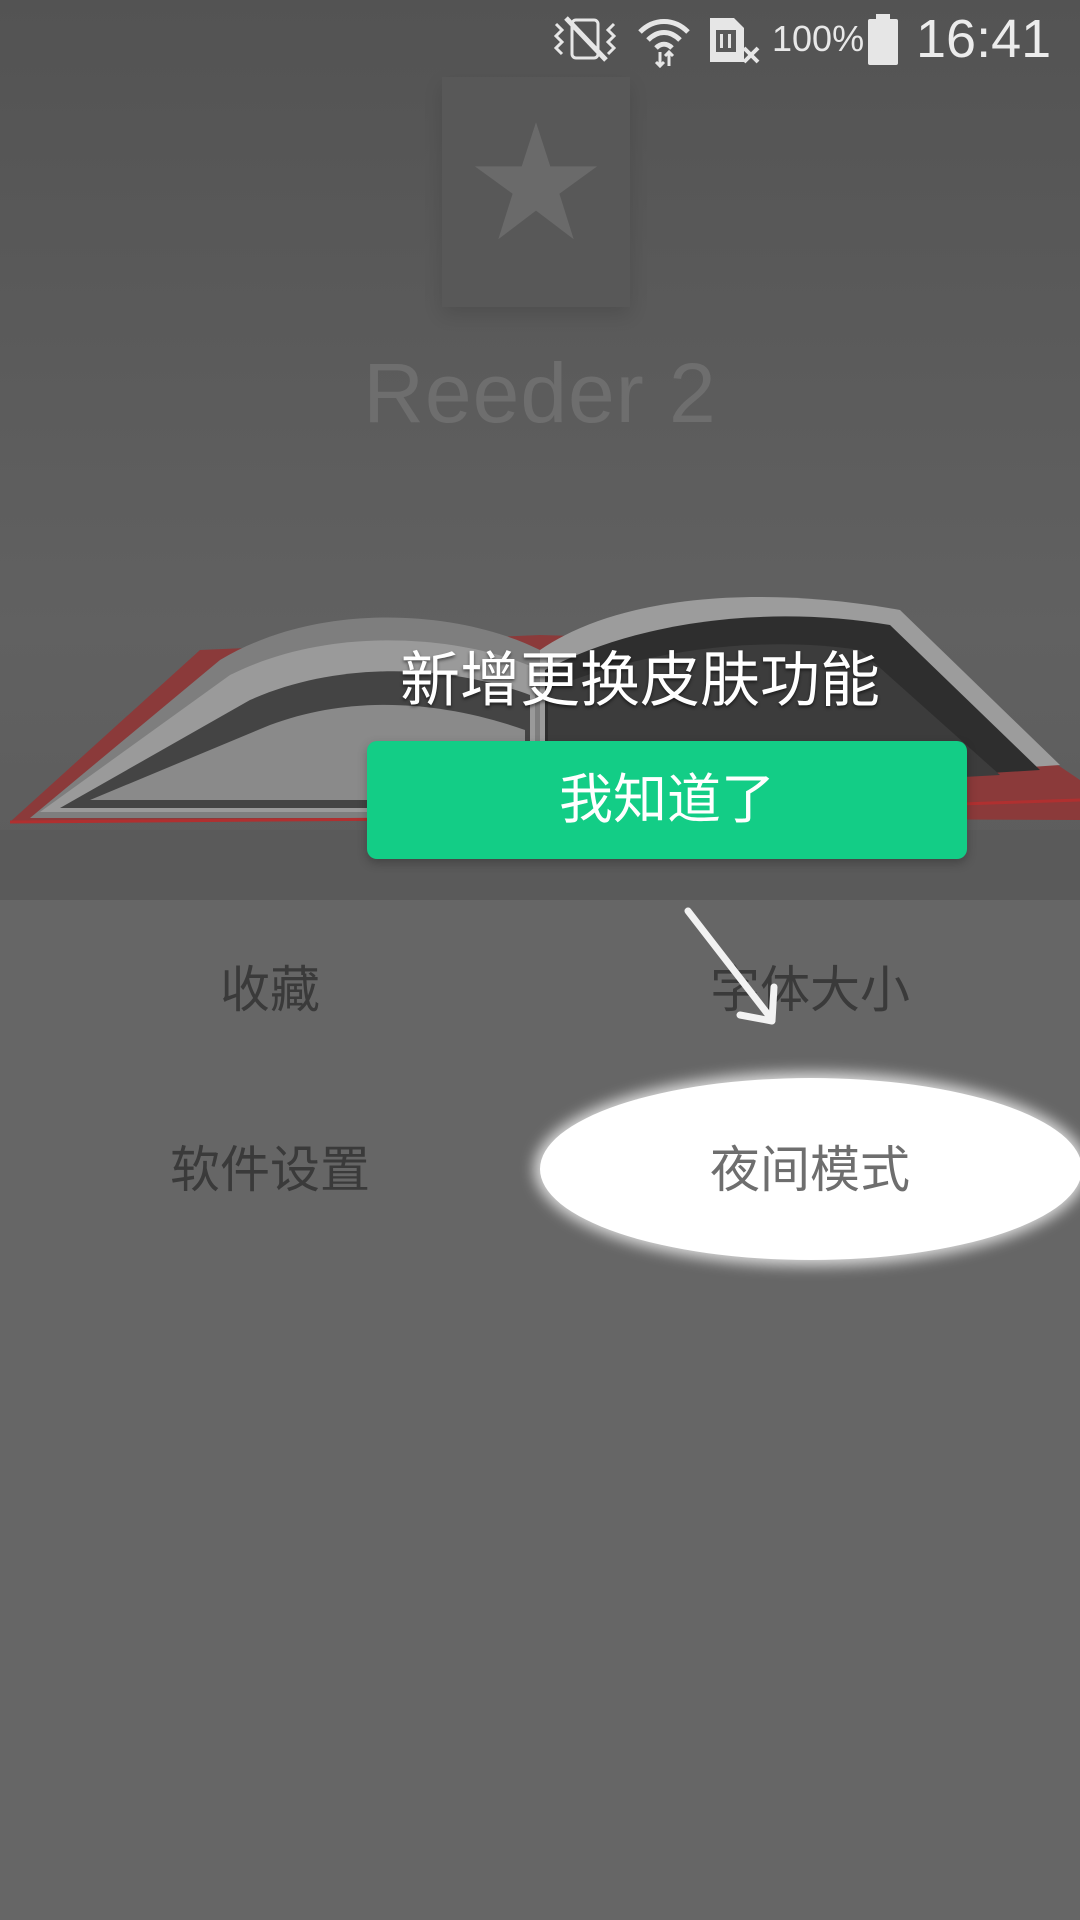 This screenshot has height=1920, width=1080. I want to click on clock: 16:41, so click(984, 39).